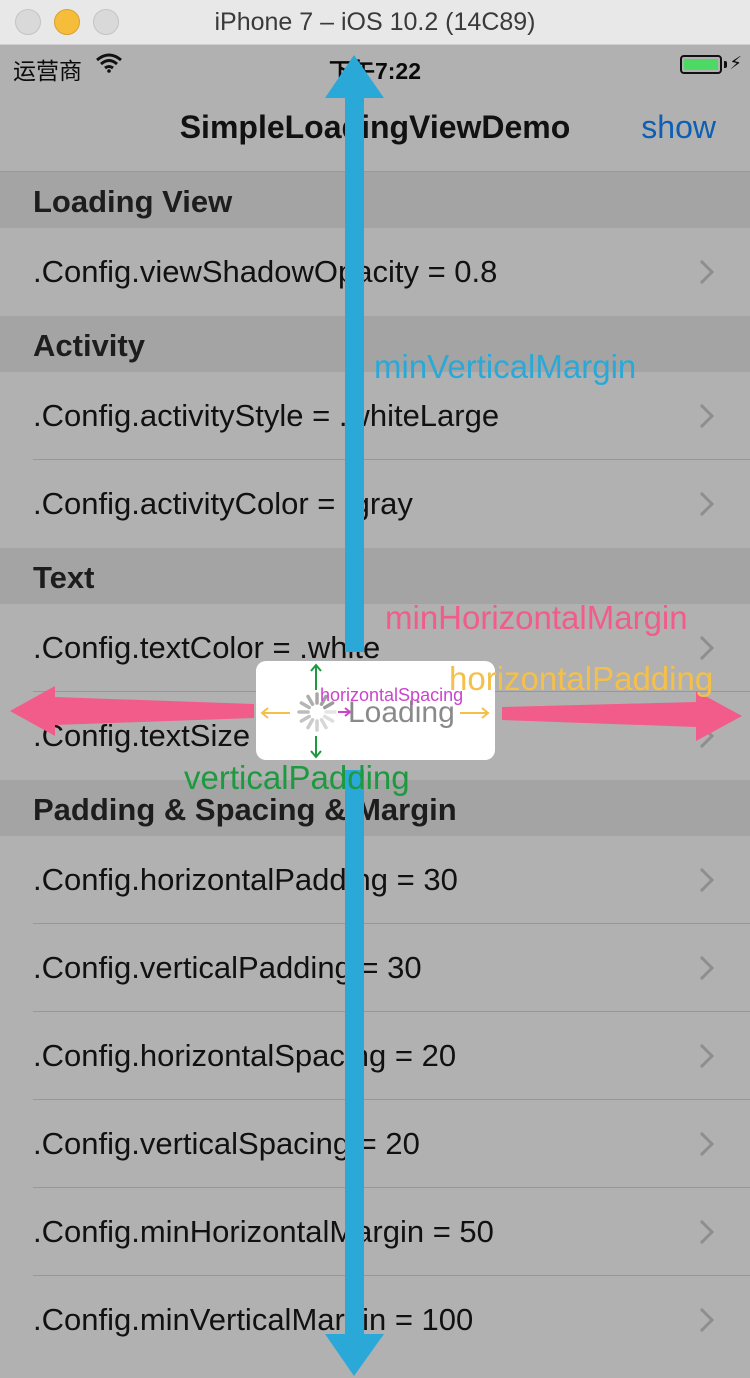 The image size is (750, 1378). What do you see at coordinates (678, 127) in the screenshot?
I see `show-button: show` at bounding box center [678, 127].